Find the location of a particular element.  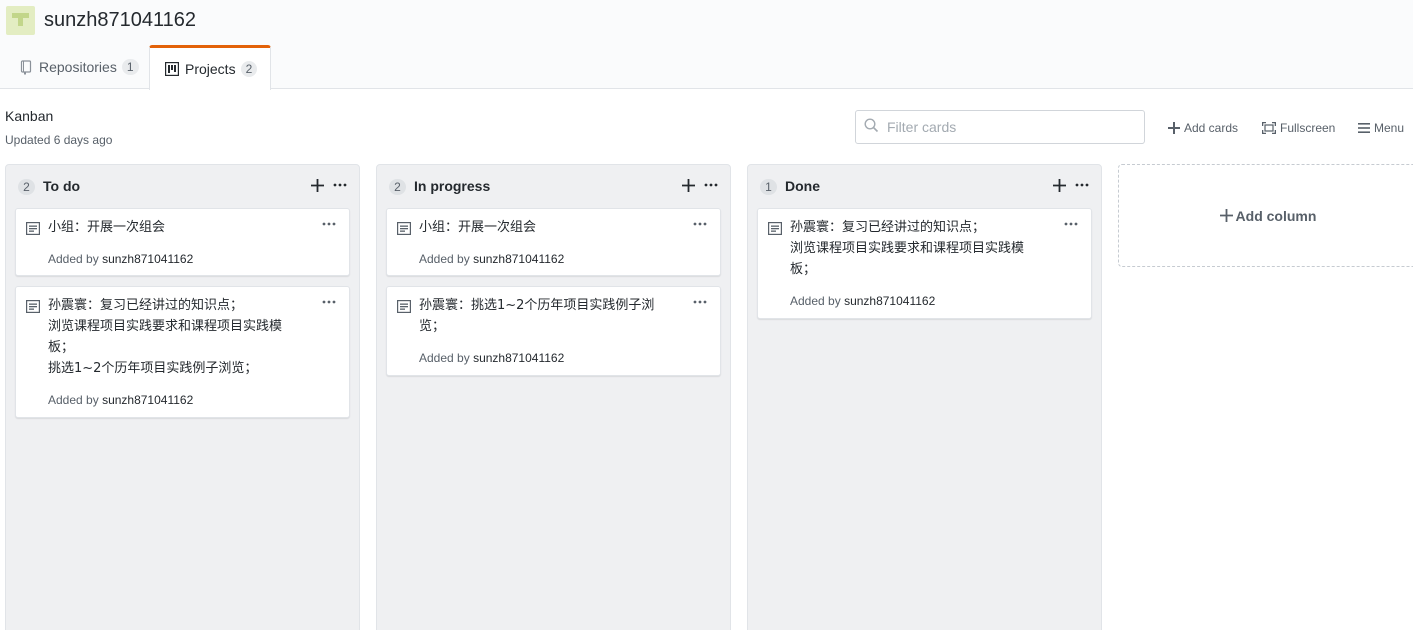

tab-repositories-count: 1 is located at coordinates (130, 67).